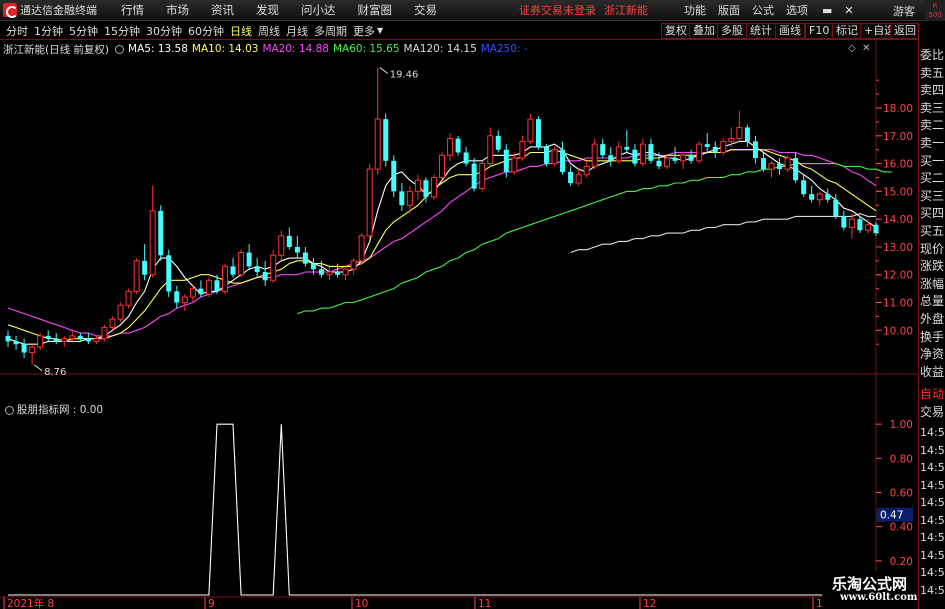  Describe the element at coordinates (56, 49) in the screenshot. I see `stock-label: 浙江新能(日线 前复权)` at that location.